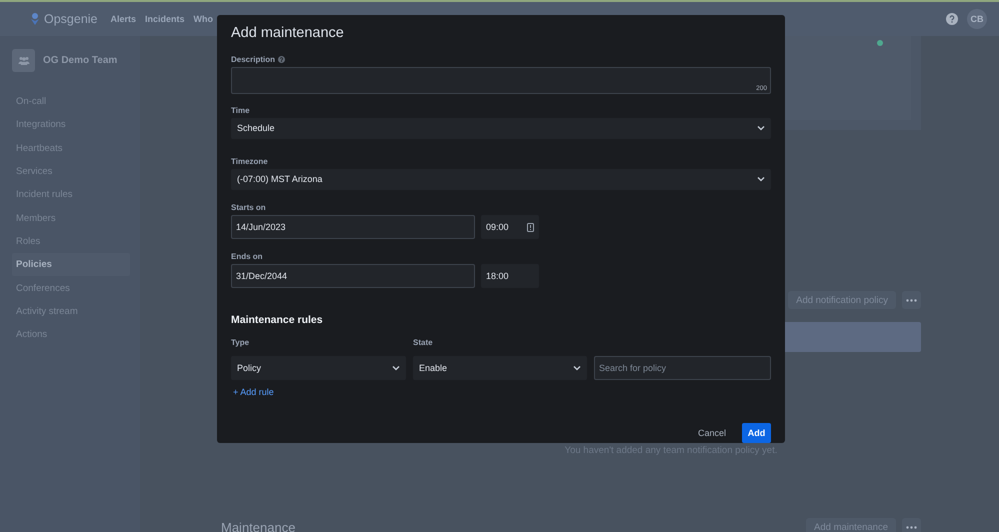  I want to click on end-date-field: 31/Dec/2044, so click(353, 276).